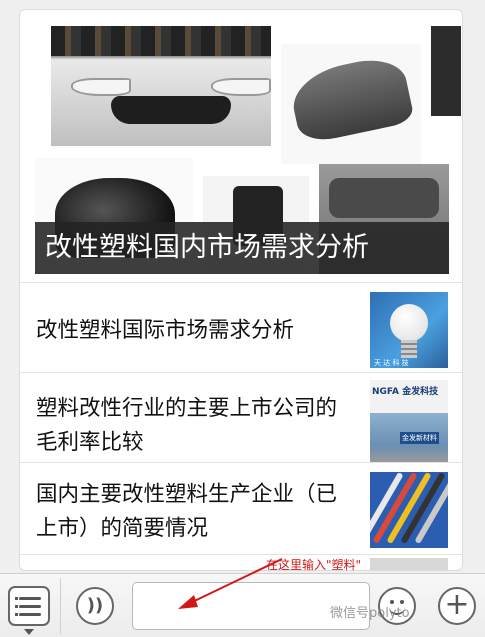  What do you see at coordinates (242, 248) in the screenshot?
I see `hero-title: 改性塑料国内市场需求分析` at bounding box center [242, 248].